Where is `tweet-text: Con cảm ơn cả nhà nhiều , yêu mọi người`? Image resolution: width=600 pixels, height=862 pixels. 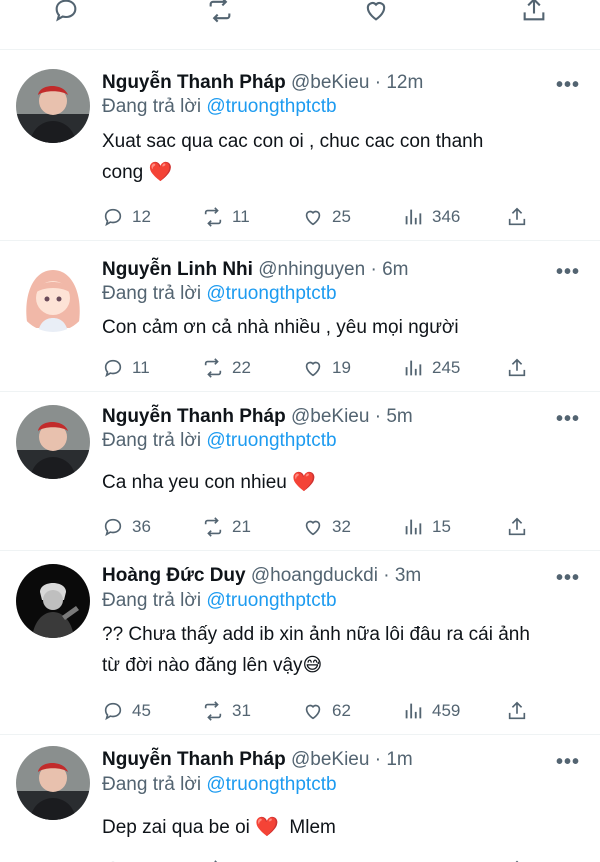
tweet-text: Con cảm ơn cả nhà nhiều , yêu mọi người is located at coordinates (337, 327).